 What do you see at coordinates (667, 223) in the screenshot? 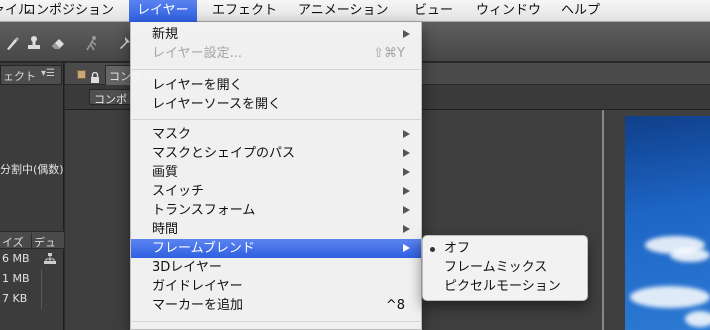
I see `sky-footage-image` at bounding box center [667, 223].